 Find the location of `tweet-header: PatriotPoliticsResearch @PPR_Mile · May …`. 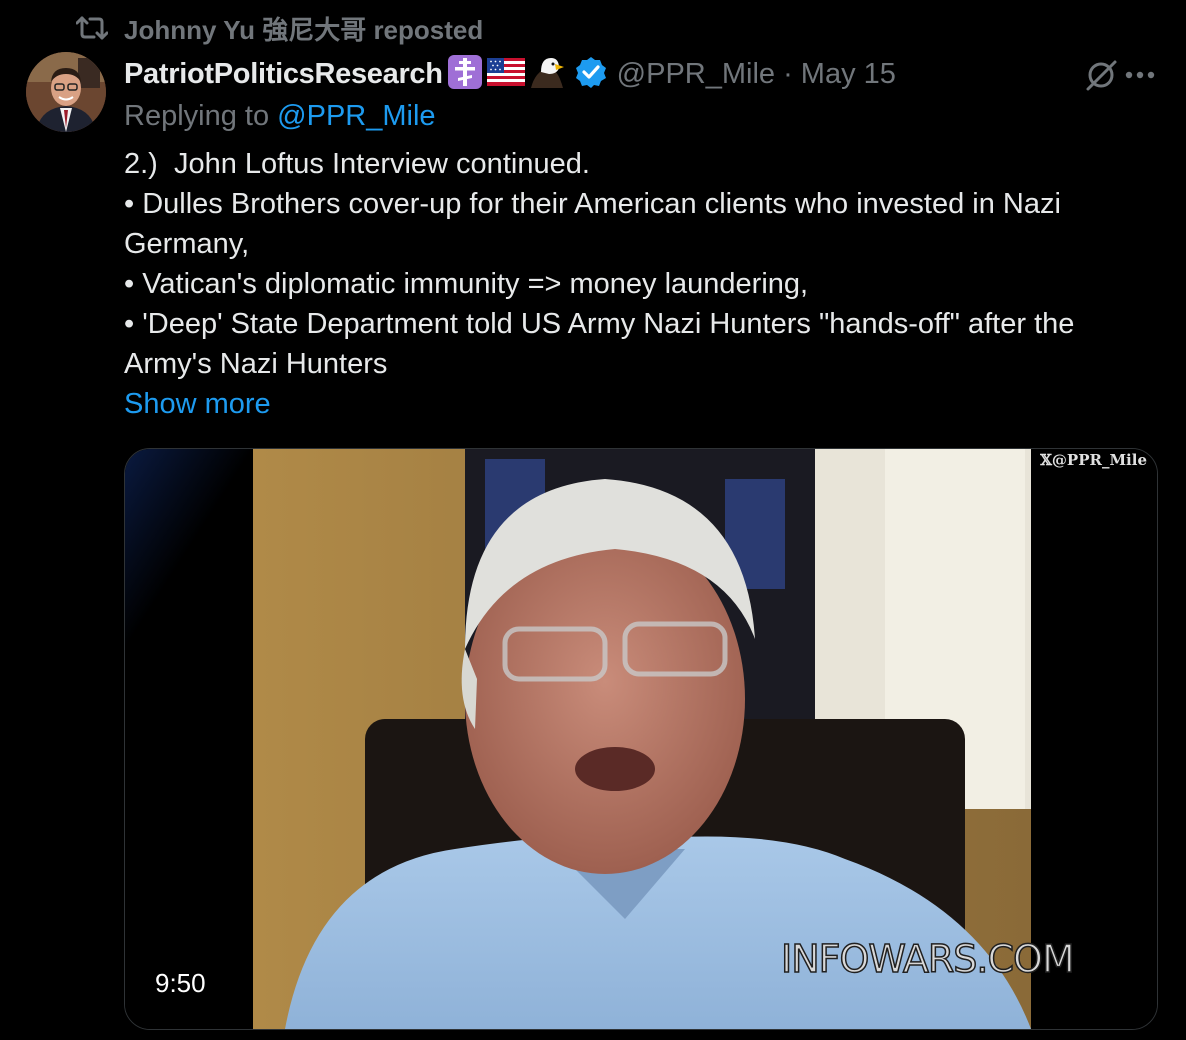

tweet-header: PatriotPoliticsResearch @PPR_Mile · May … is located at coordinates (510, 74).